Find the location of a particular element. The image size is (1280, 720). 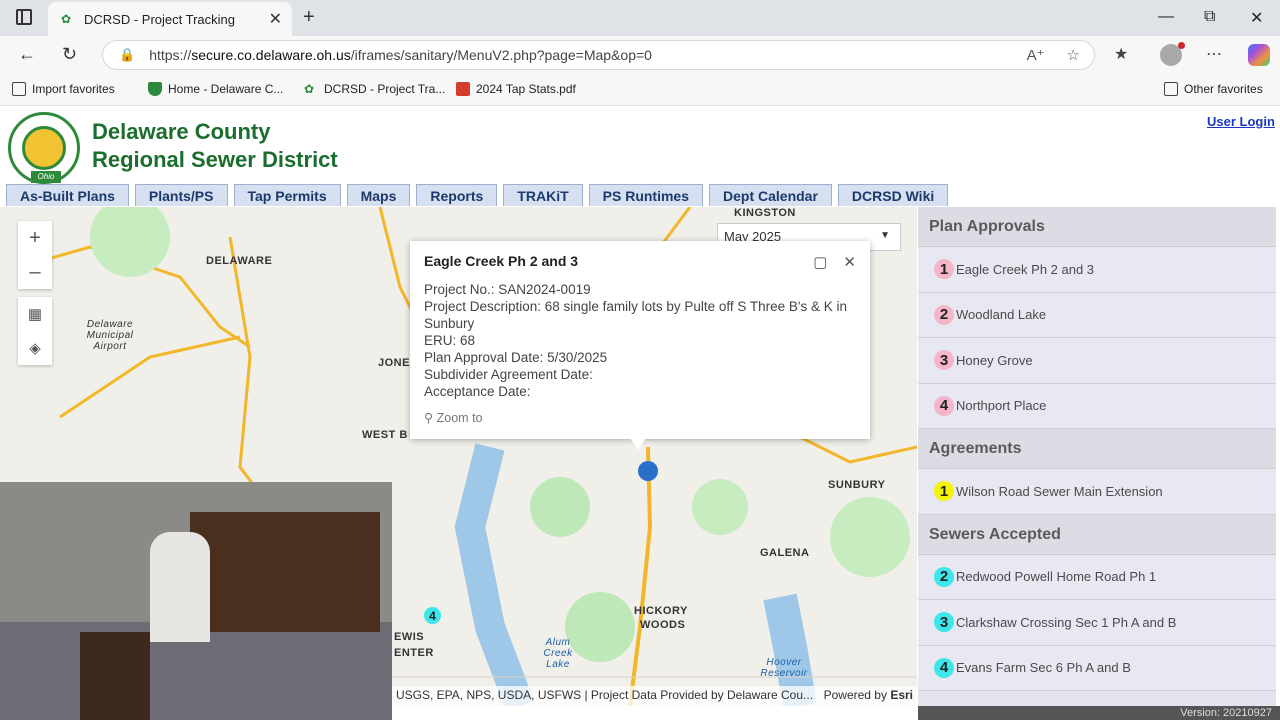

map-label-kingston: KINGSTON is located at coordinates (765, 213).